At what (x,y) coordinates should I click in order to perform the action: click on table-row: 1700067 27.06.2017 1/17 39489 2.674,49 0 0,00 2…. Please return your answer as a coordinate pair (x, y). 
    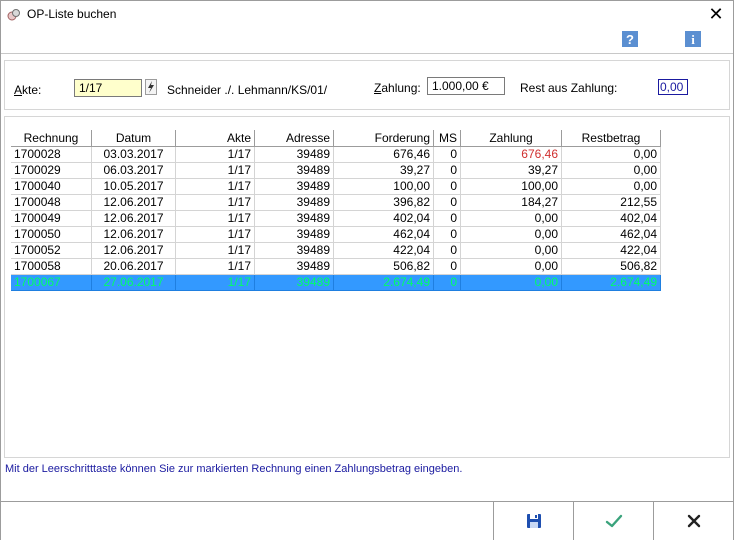
    Looking at the image, I should click on (336, 282).